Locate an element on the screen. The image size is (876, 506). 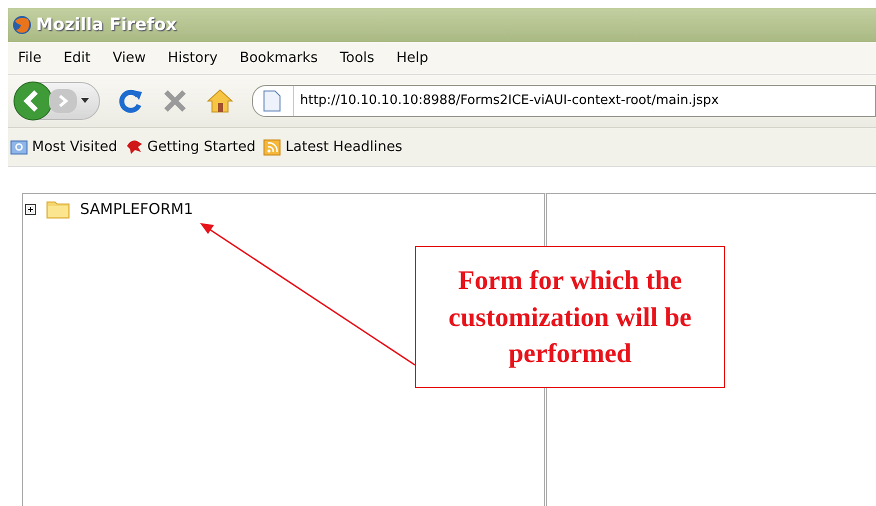
reload-icon is located at coordinates (131, 101).